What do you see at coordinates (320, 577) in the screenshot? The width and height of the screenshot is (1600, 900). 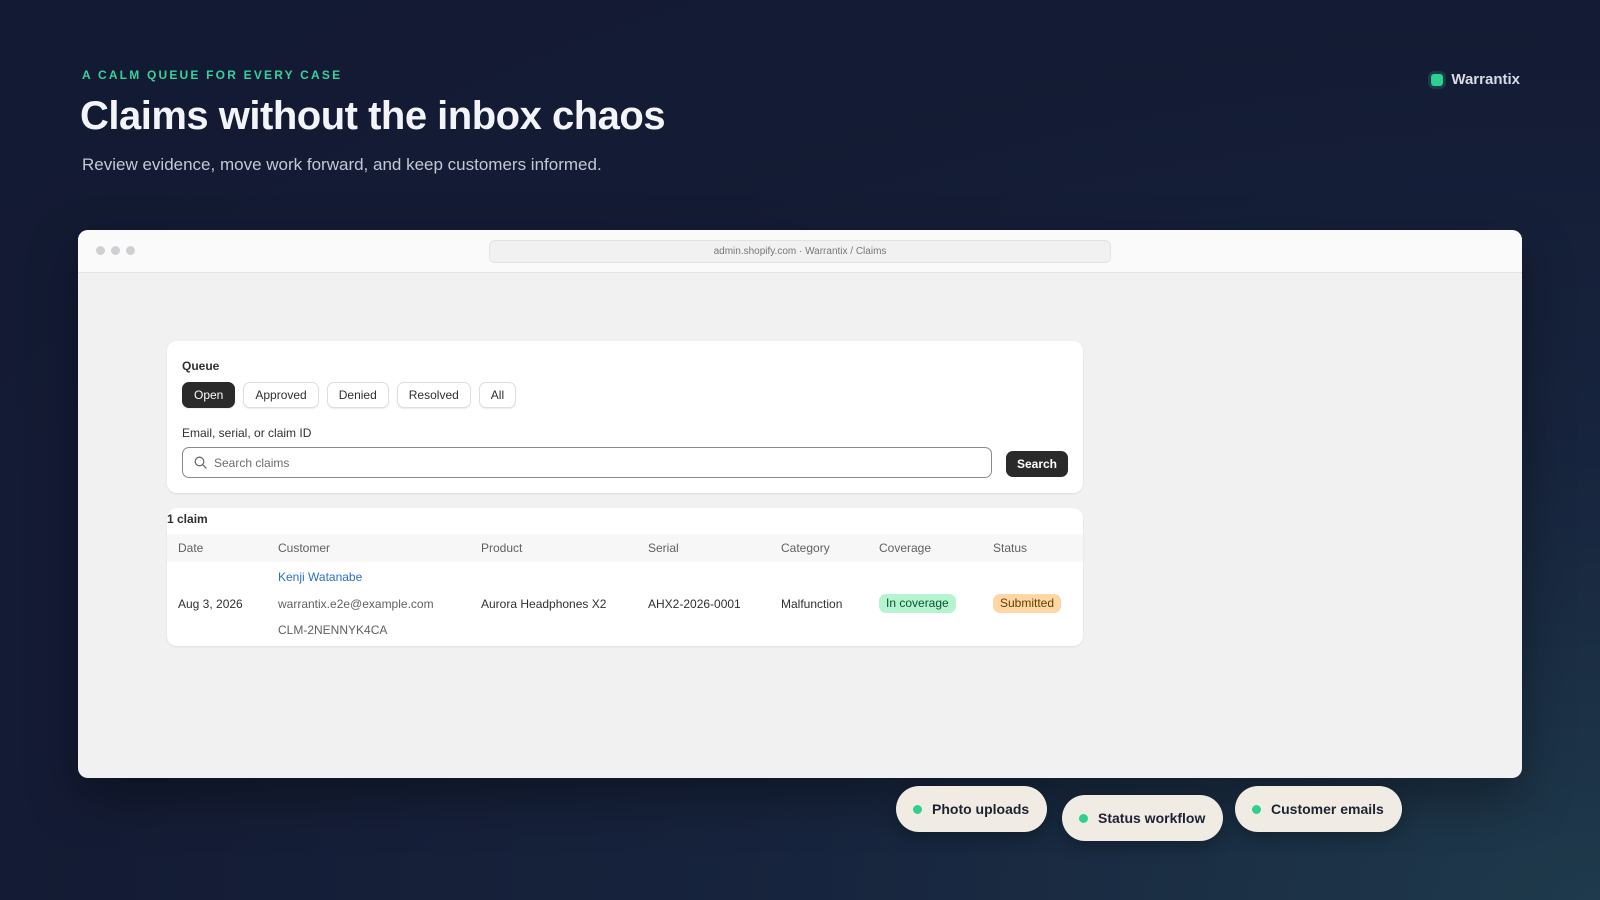 I see `customer-name-link: Kenji Watanabe` at bounding box center [320, 577].